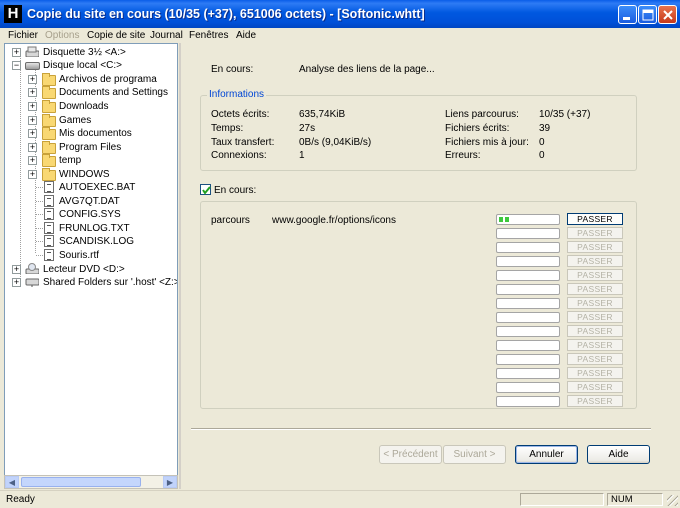  What do you see at coordinates (237, 94) in the screenshot?
I see `info-group-title: Informations` at bounding box center [237, 94].